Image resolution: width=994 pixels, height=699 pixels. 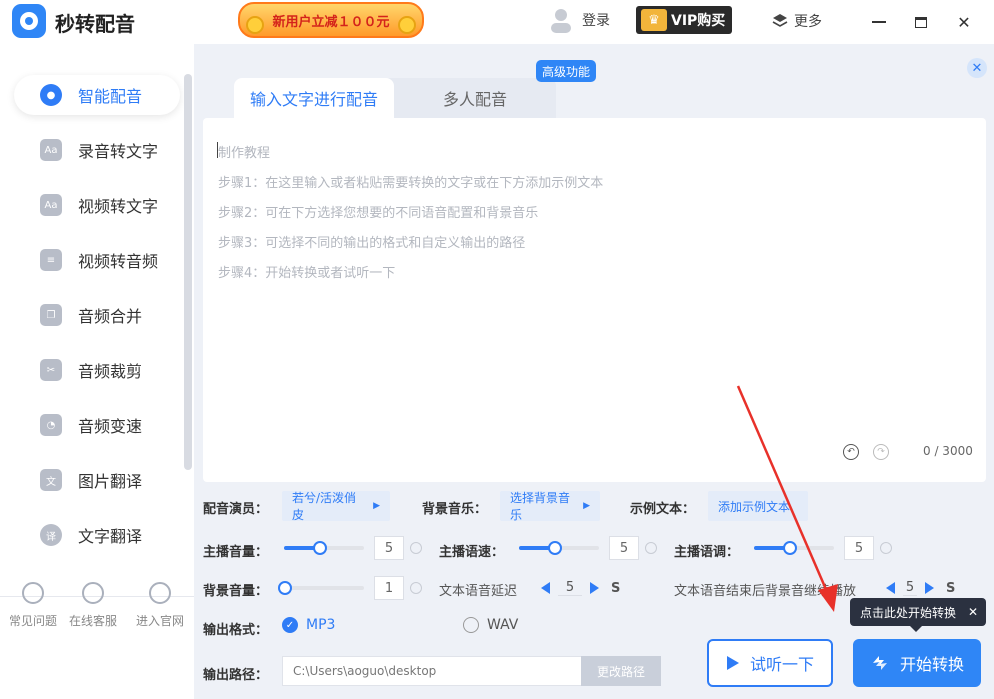 I want to click on sidebar-scrollbar, so click(x=188, y=272).